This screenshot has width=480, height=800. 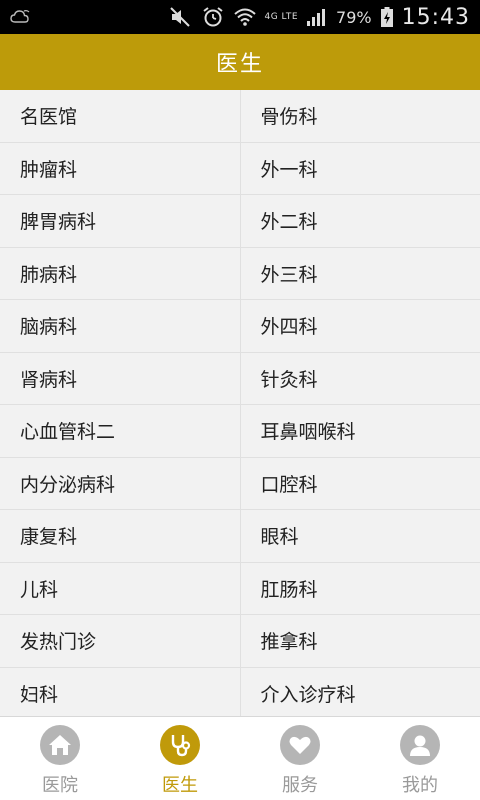 I want to click on department-row: 名医馆 骨伤科, so click(x=240, y=116).